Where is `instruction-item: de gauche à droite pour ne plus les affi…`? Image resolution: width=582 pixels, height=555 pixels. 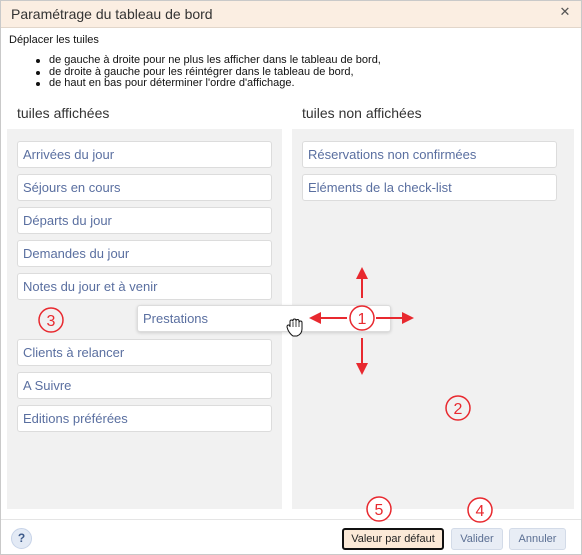
instruction-item: de gauche à droite pour ne plus les affi… is located at coordinates (208, 60).